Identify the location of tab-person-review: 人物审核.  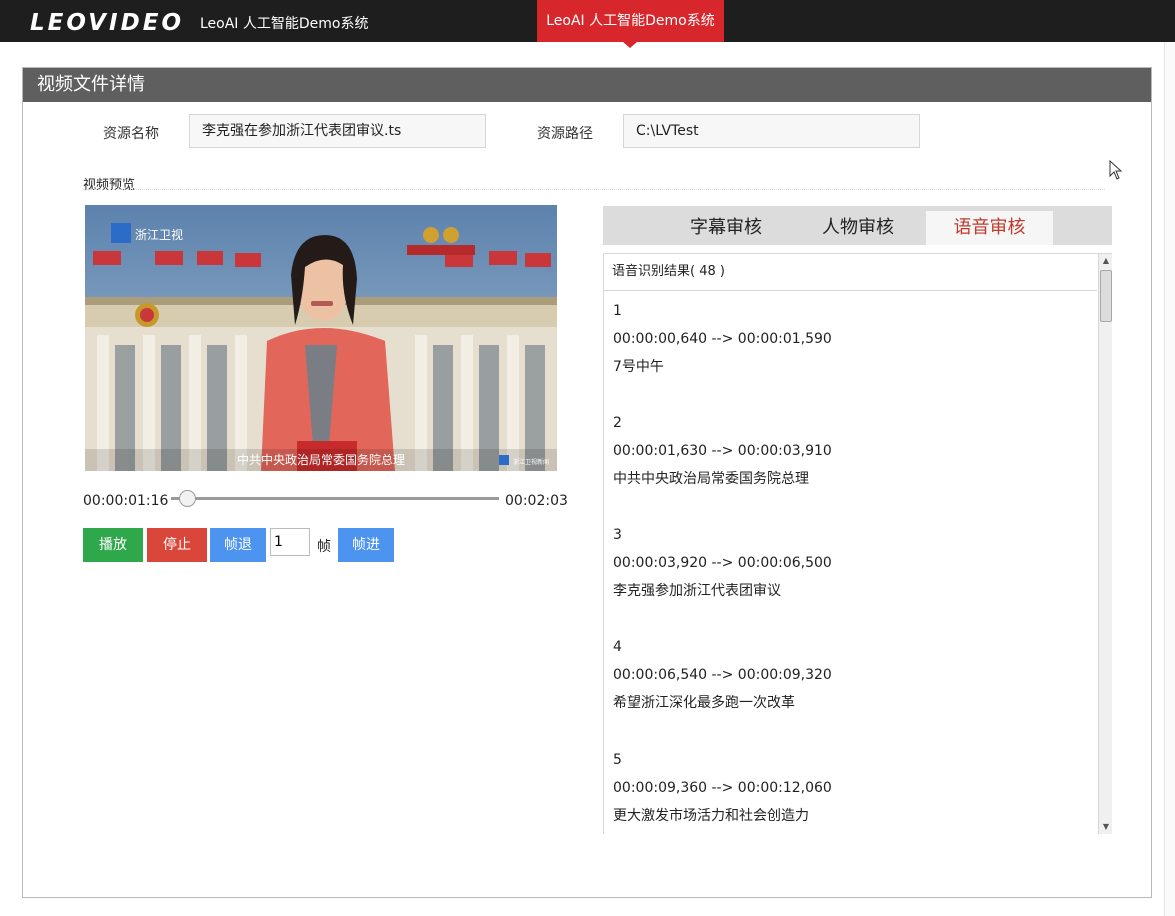
(858, 228).